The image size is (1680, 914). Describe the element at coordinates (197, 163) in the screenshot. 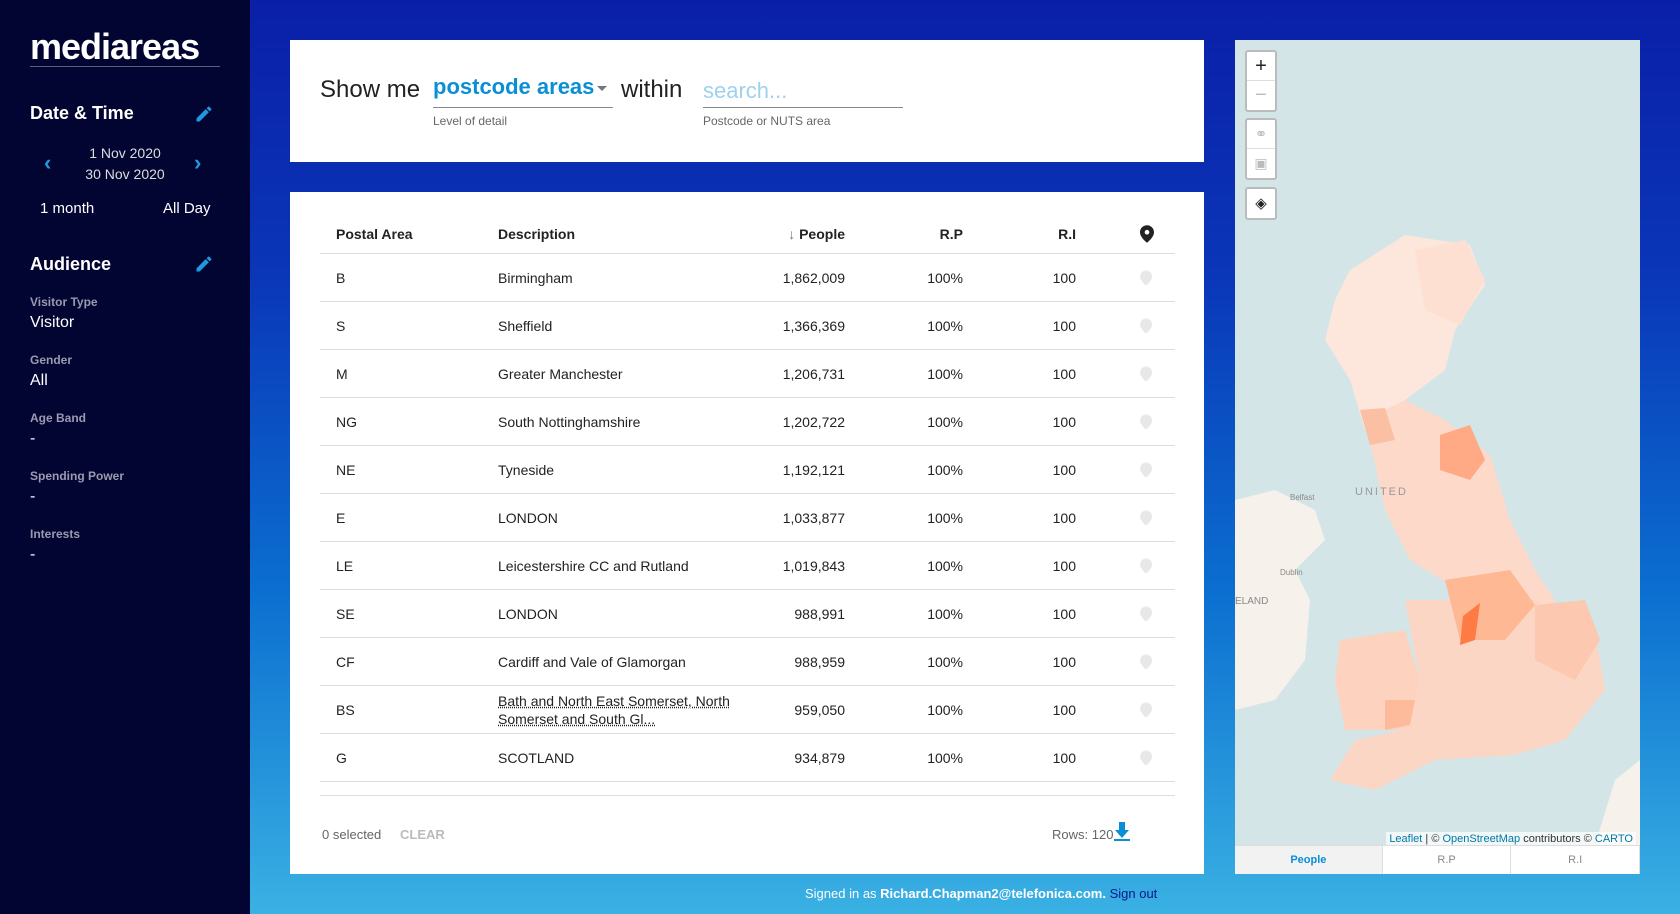

I see `next-period-chevron-icon: ›` at that location.